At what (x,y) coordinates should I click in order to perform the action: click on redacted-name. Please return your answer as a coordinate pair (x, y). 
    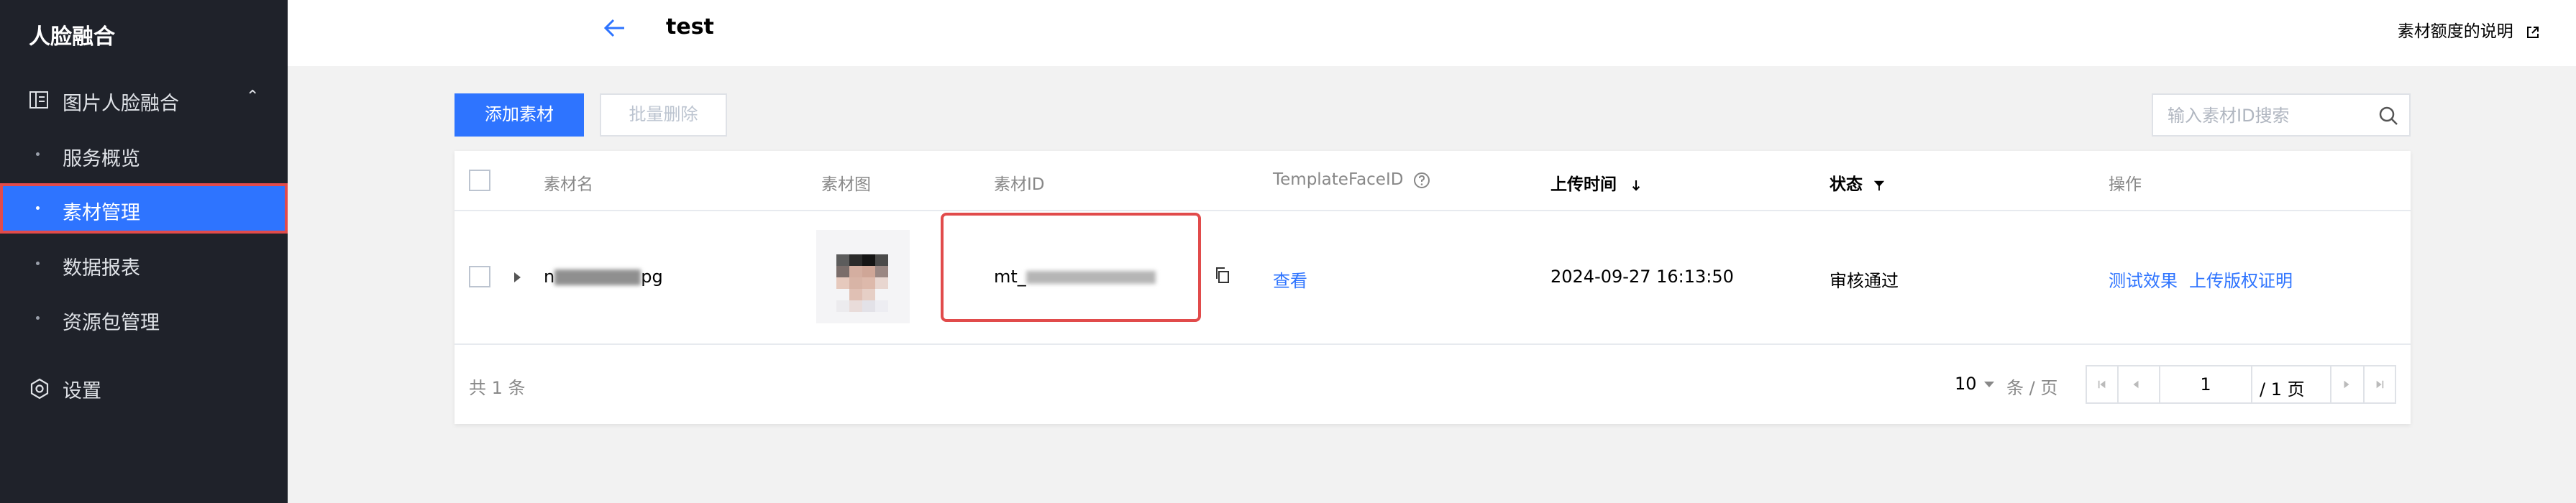
    Looking at the image, I should click on (597, 277).